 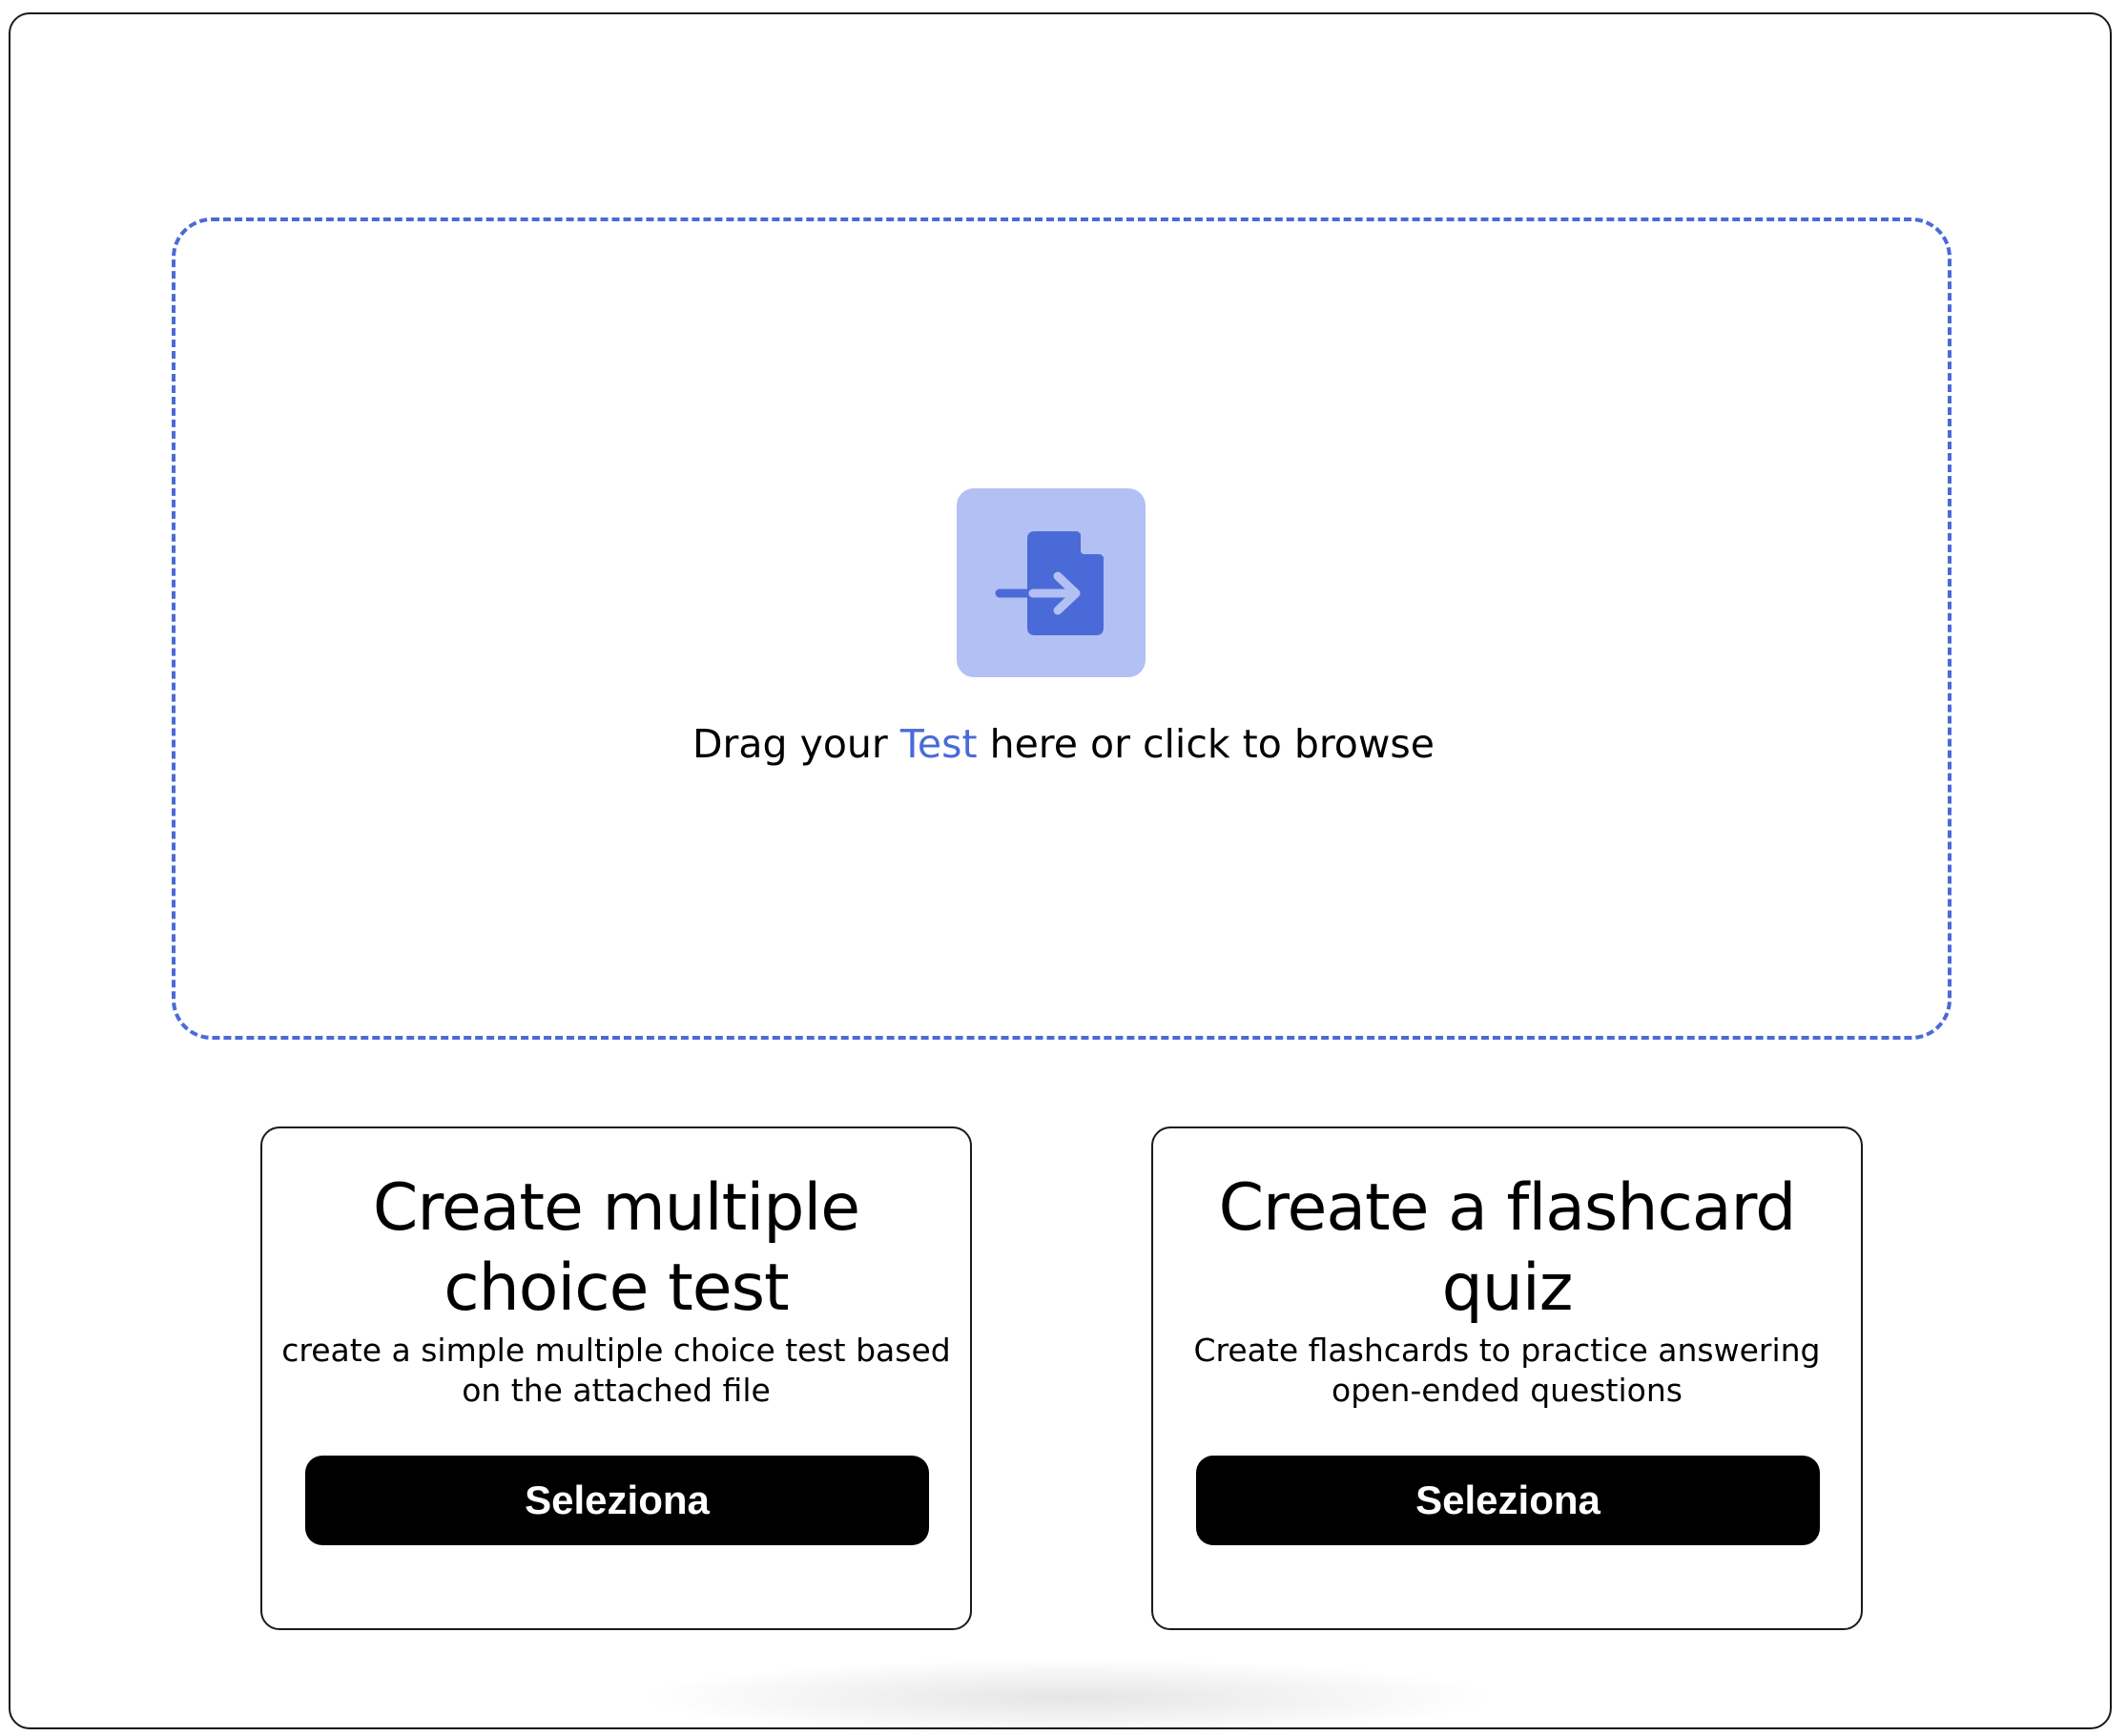 What do you see at coordinates (938, 744) in the screenshot?
I see `dropzone-text-accent: Test` at bounding box center [938, 744].